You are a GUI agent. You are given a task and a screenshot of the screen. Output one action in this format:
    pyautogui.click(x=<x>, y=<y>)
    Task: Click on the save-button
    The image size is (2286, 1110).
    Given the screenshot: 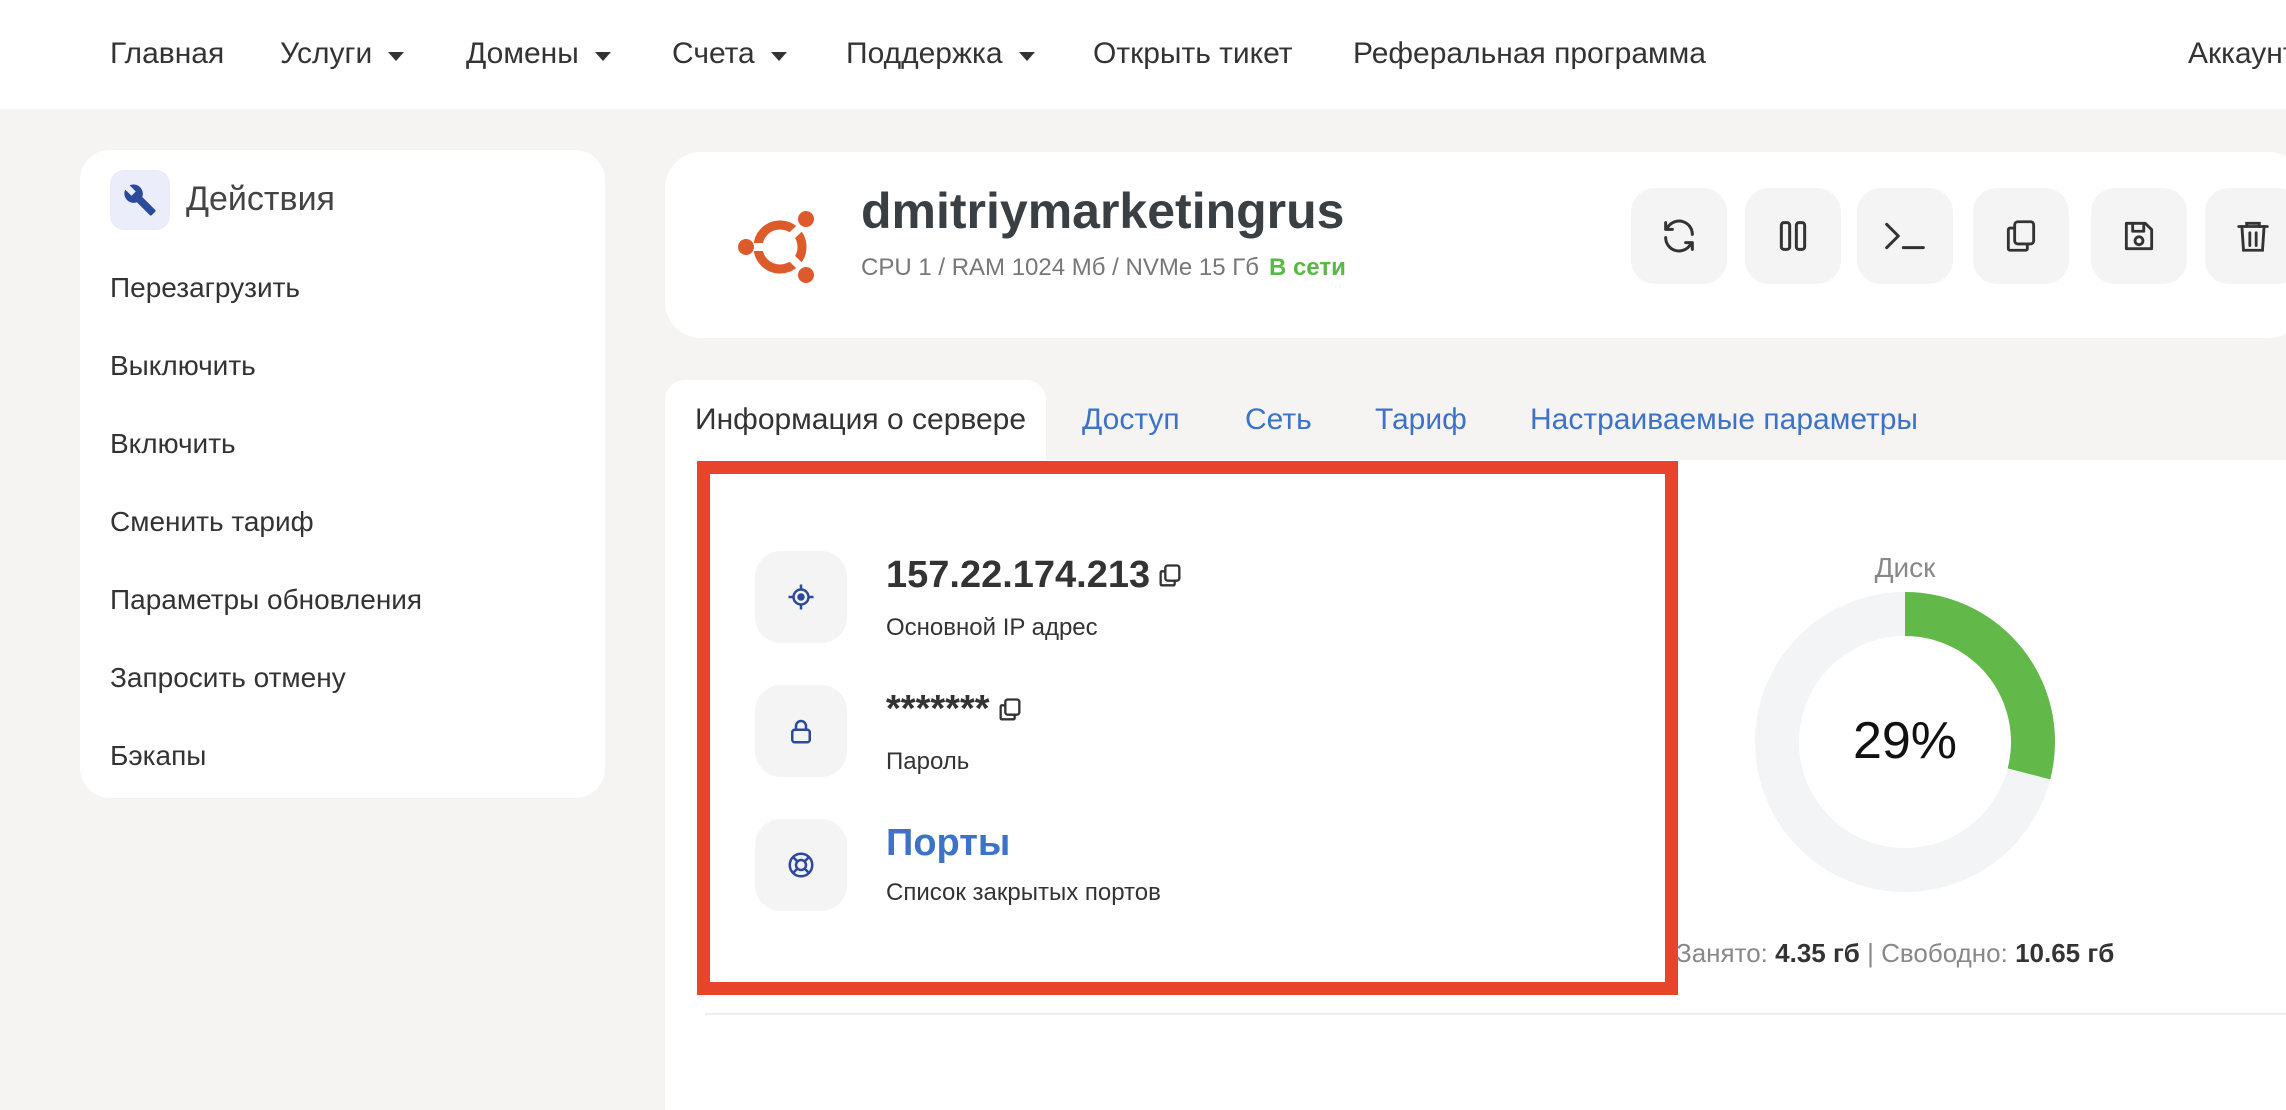 What is the action you would take?
    pyautogui.click(x=2139, y=236)
    